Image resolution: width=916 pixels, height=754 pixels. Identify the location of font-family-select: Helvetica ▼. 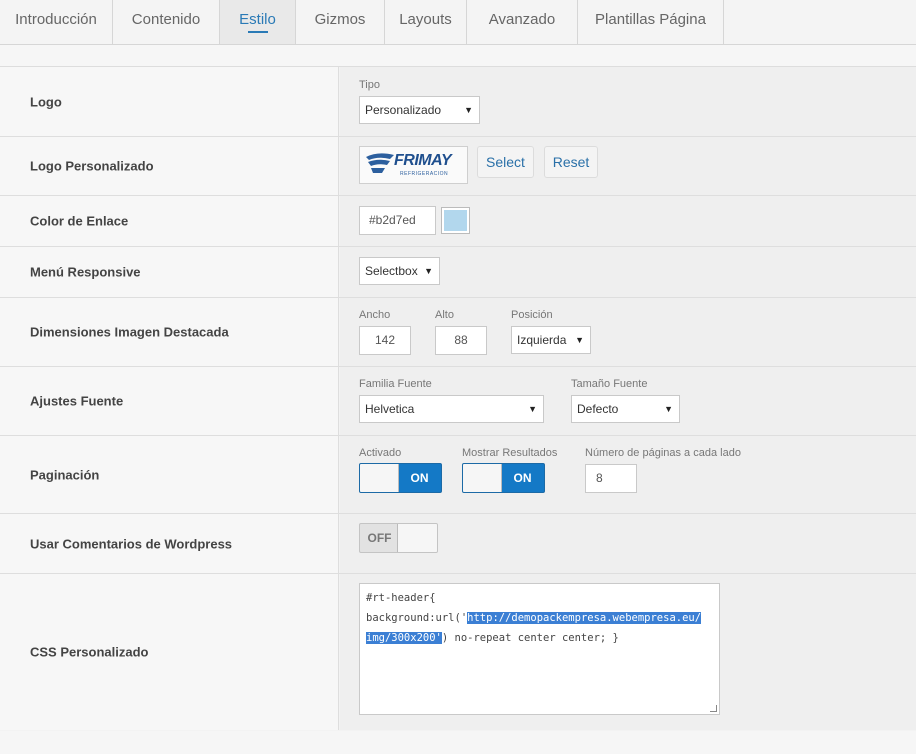
(451, 409).